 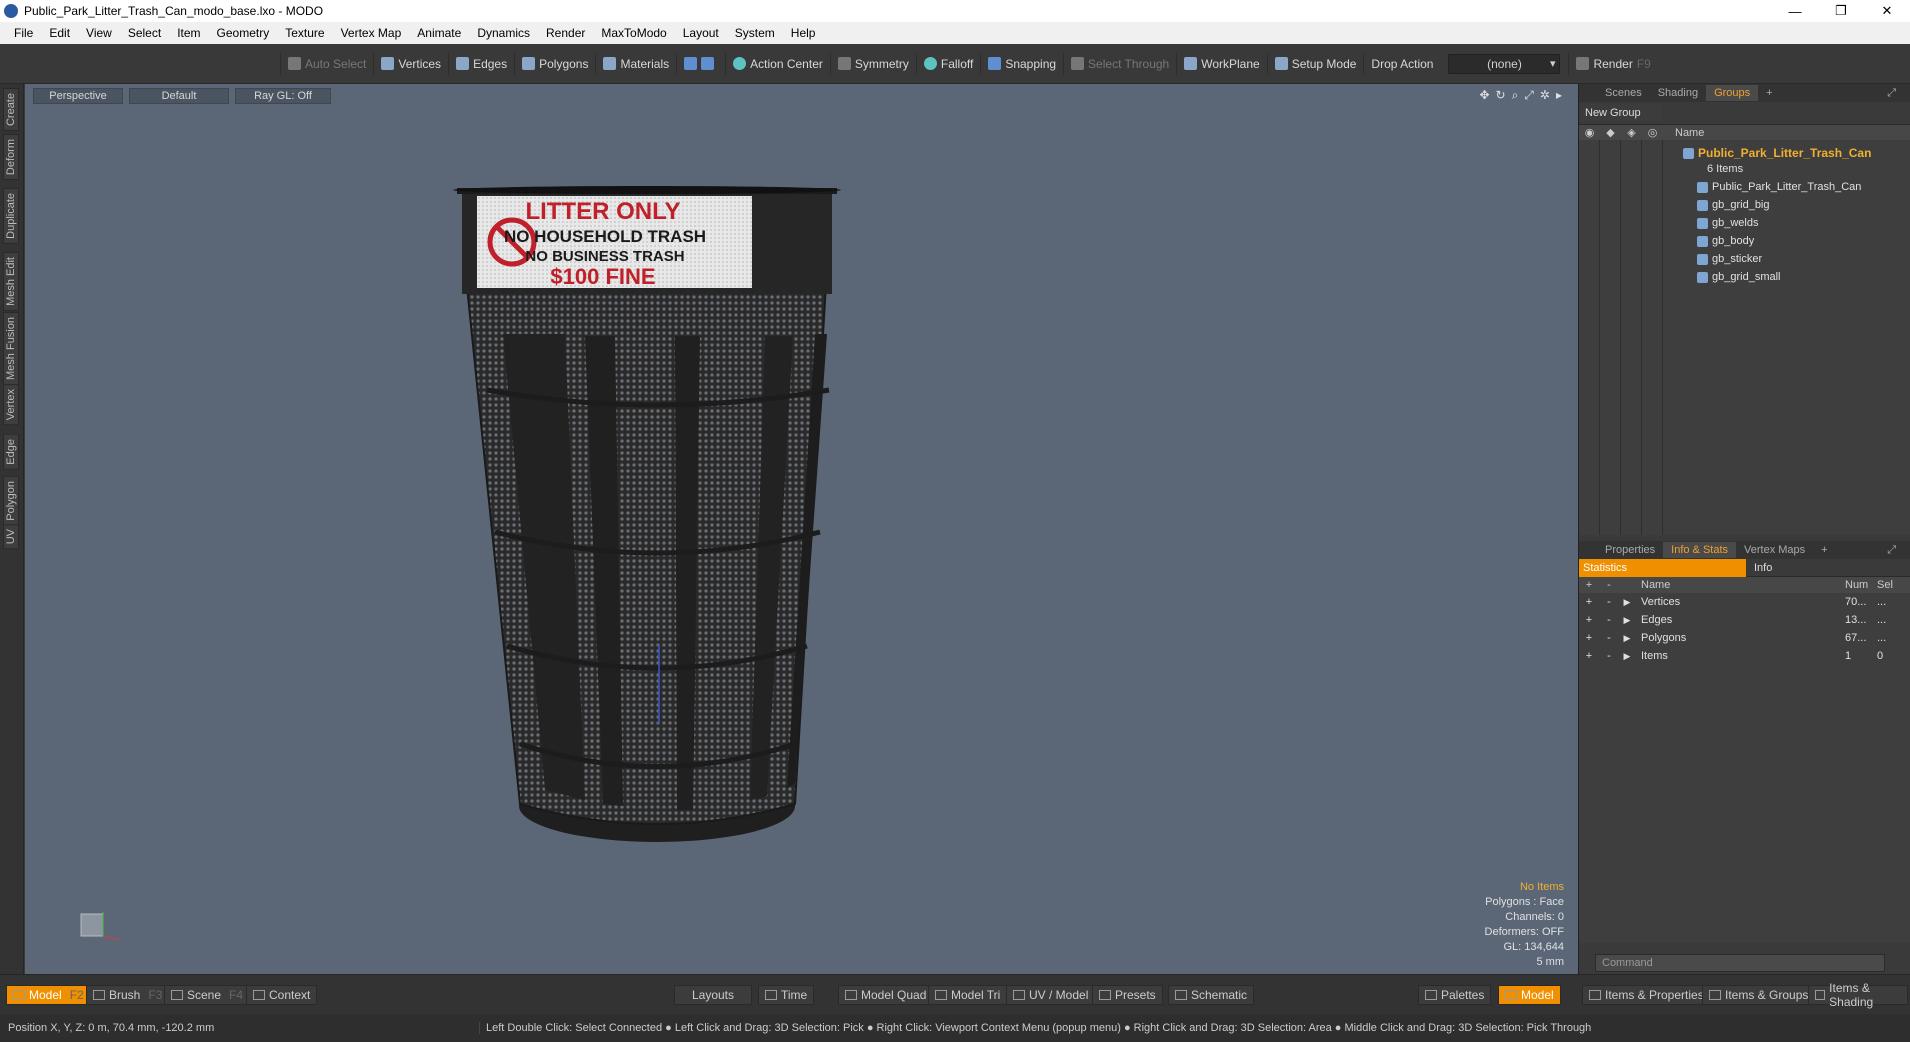 I want to click on tab-properties: Properties, so click(x=1630, y=550).